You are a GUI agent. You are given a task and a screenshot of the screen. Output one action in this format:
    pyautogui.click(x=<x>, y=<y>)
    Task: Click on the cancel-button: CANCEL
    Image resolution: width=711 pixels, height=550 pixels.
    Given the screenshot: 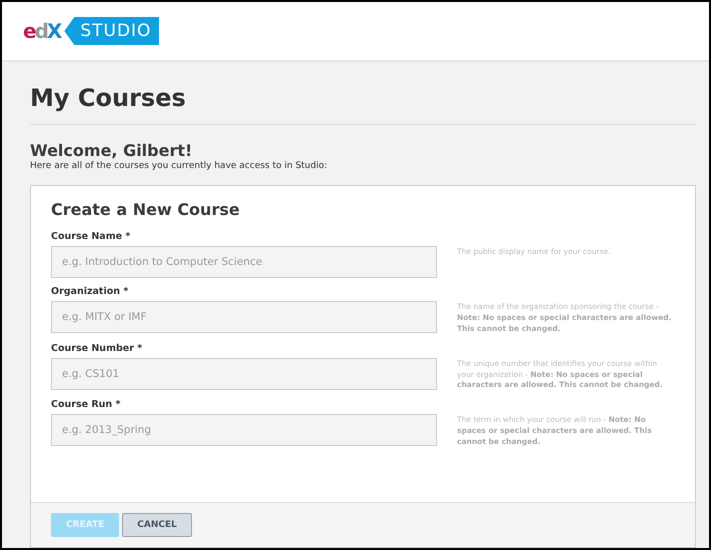 What is the action you would take?
    pyautogui.click(x=157, y=525)
    